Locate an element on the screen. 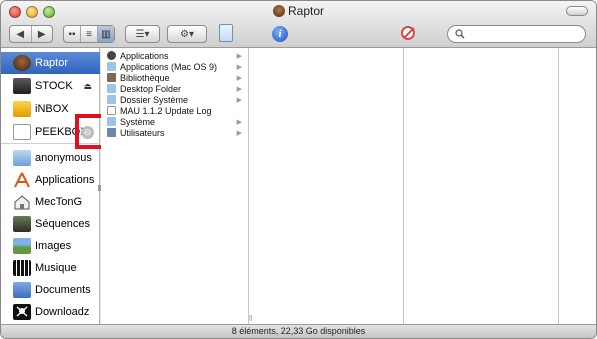 The width and height of the screenshot is (597, 339). column-resize-handle: ll is located at coordinates (251, 318).